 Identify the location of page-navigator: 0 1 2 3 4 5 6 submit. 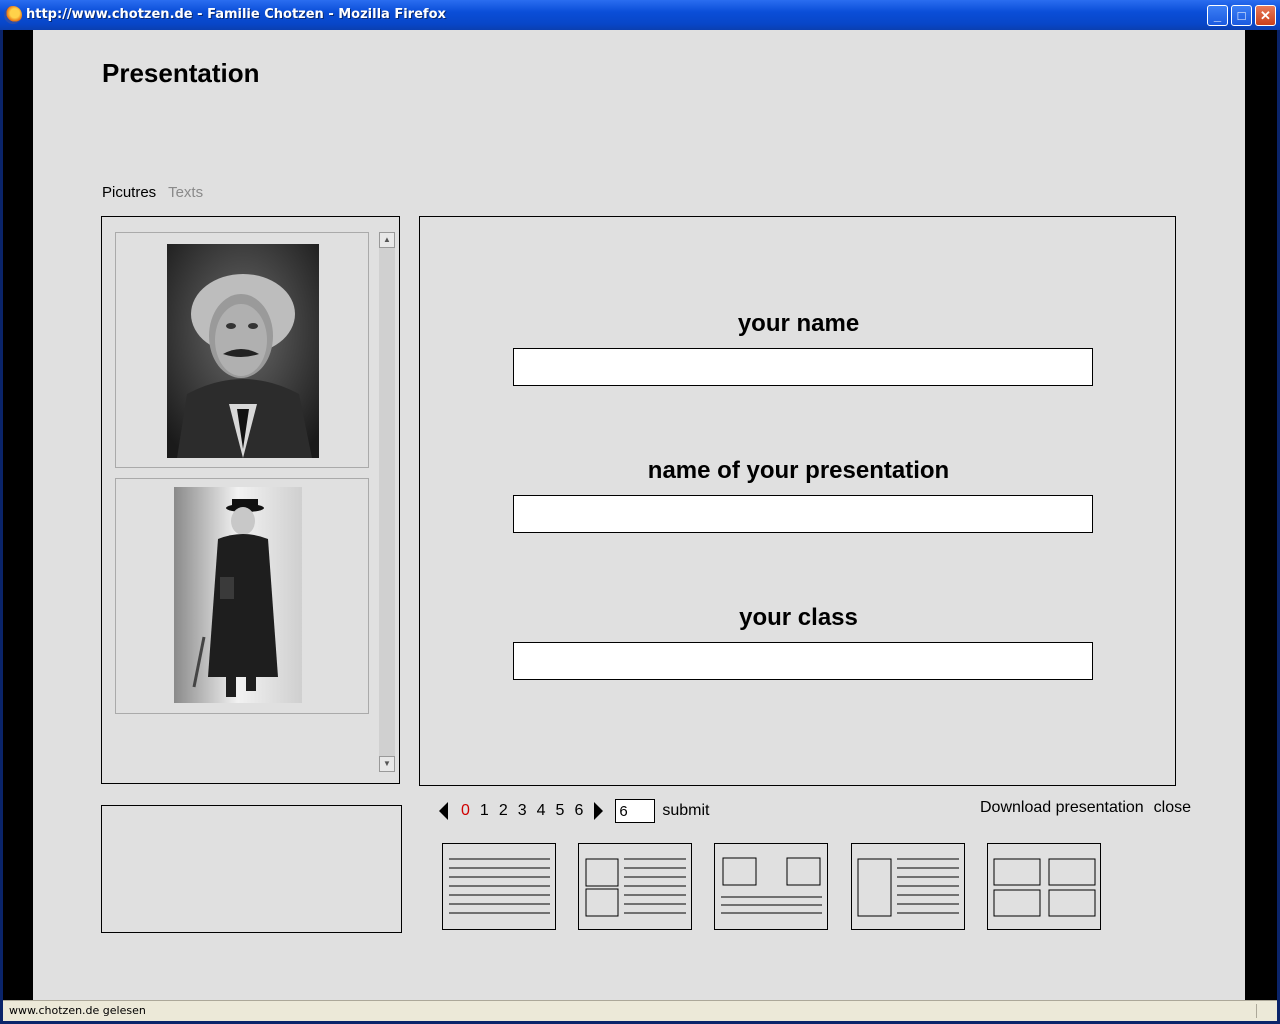
(574, 811).